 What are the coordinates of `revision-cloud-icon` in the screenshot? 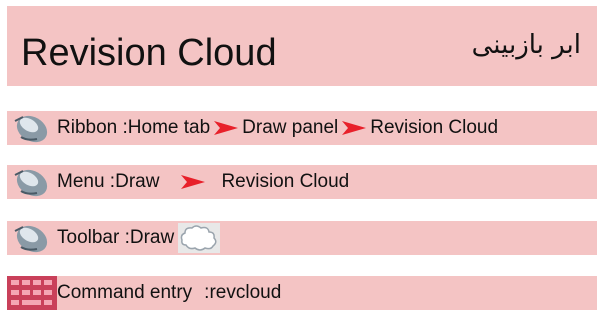 It's located at (199, 238).